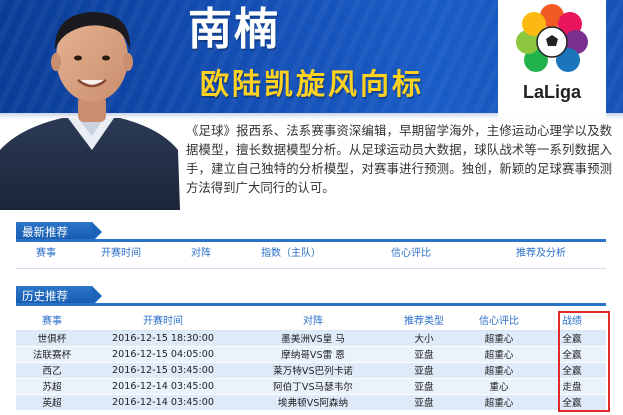  Describe the element at coordinates (52, 370) in the screenshot. I see `row-league: 西乙` at that location.